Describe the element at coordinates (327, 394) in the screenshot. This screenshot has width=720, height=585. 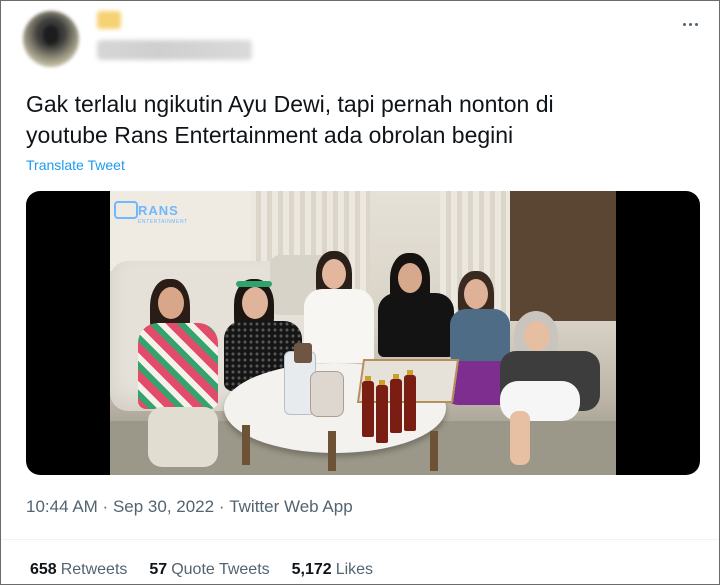
I see `snack-jar` at that location.